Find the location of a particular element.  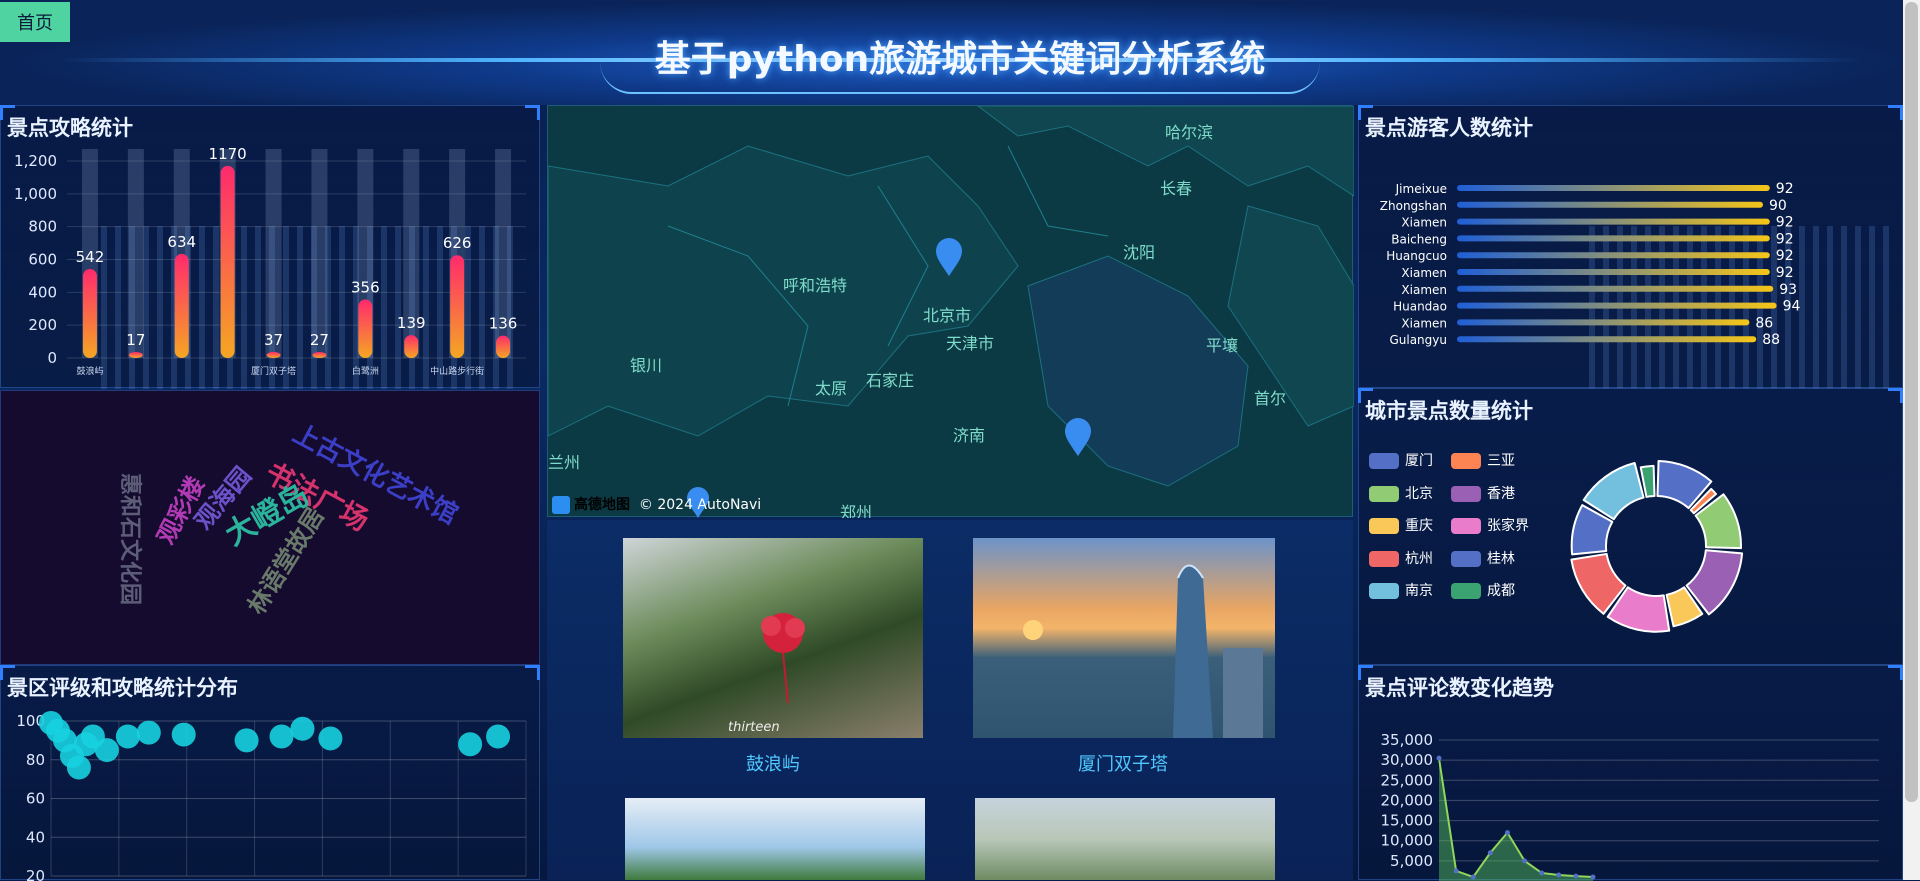

picture-gulangyu: thirteen is located at coordinates (773, 638).